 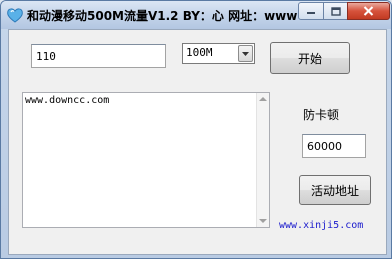 What do you see at coordinates (98, 56) in the screenshot?
I see `count-input: 110` at bounding box center [98, 56].